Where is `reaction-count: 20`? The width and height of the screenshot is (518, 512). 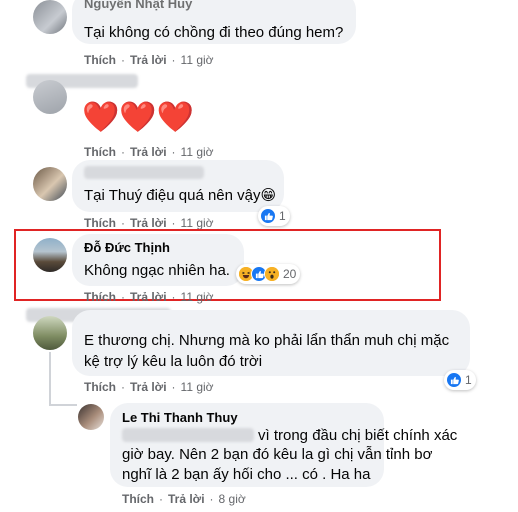 reaction-count: 20 is located at coordinates (290, 274).